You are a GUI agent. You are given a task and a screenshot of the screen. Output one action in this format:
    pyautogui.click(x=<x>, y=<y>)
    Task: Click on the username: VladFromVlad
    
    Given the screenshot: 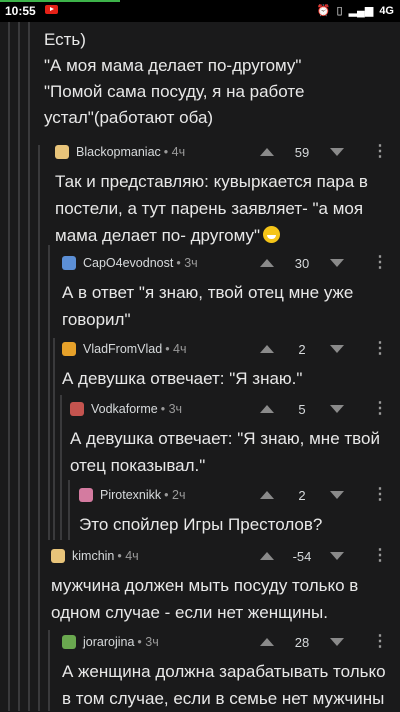 What is the action you would take?
    pyautogui.click(x=122, y=349)
    